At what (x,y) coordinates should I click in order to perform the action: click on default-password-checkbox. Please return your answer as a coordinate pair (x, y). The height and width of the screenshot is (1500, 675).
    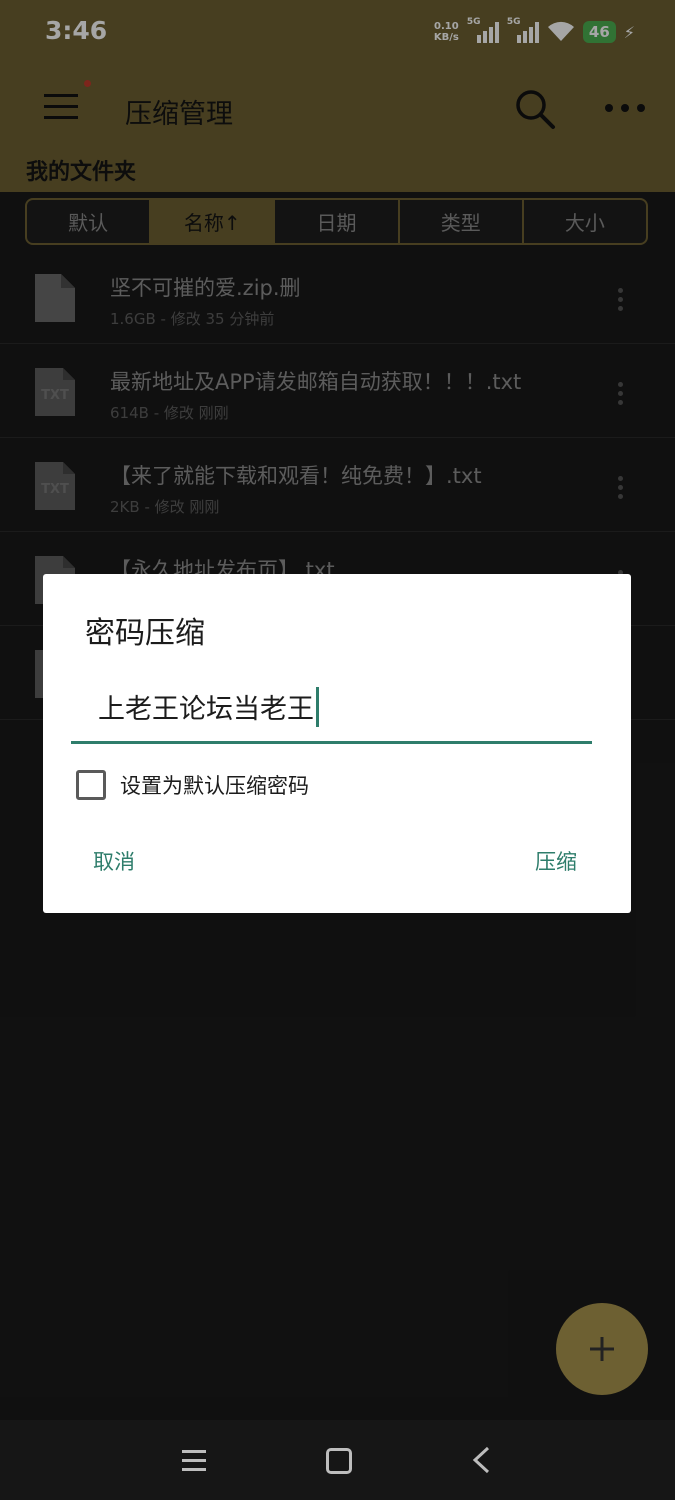
    Looking at the image, I should click on (91, 785).